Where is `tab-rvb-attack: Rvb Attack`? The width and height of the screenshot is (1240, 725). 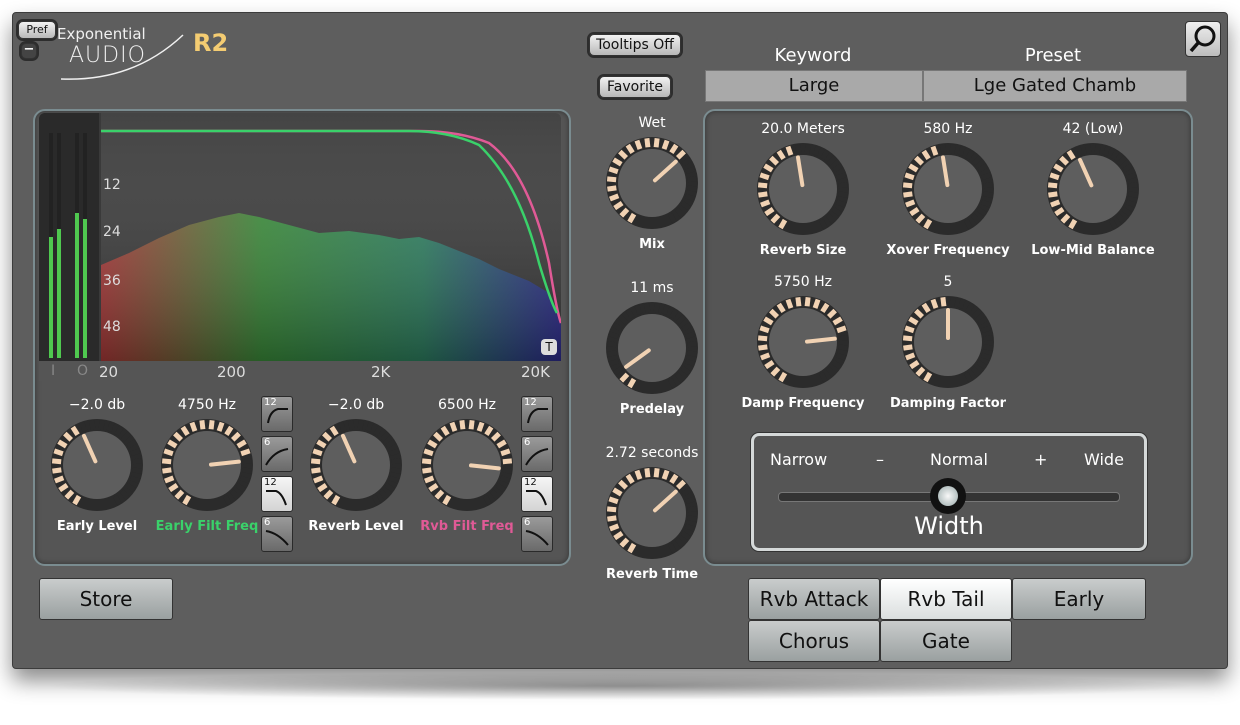
tab-rvb-attack: Rvb Attack is located at coordinates (814, 599).